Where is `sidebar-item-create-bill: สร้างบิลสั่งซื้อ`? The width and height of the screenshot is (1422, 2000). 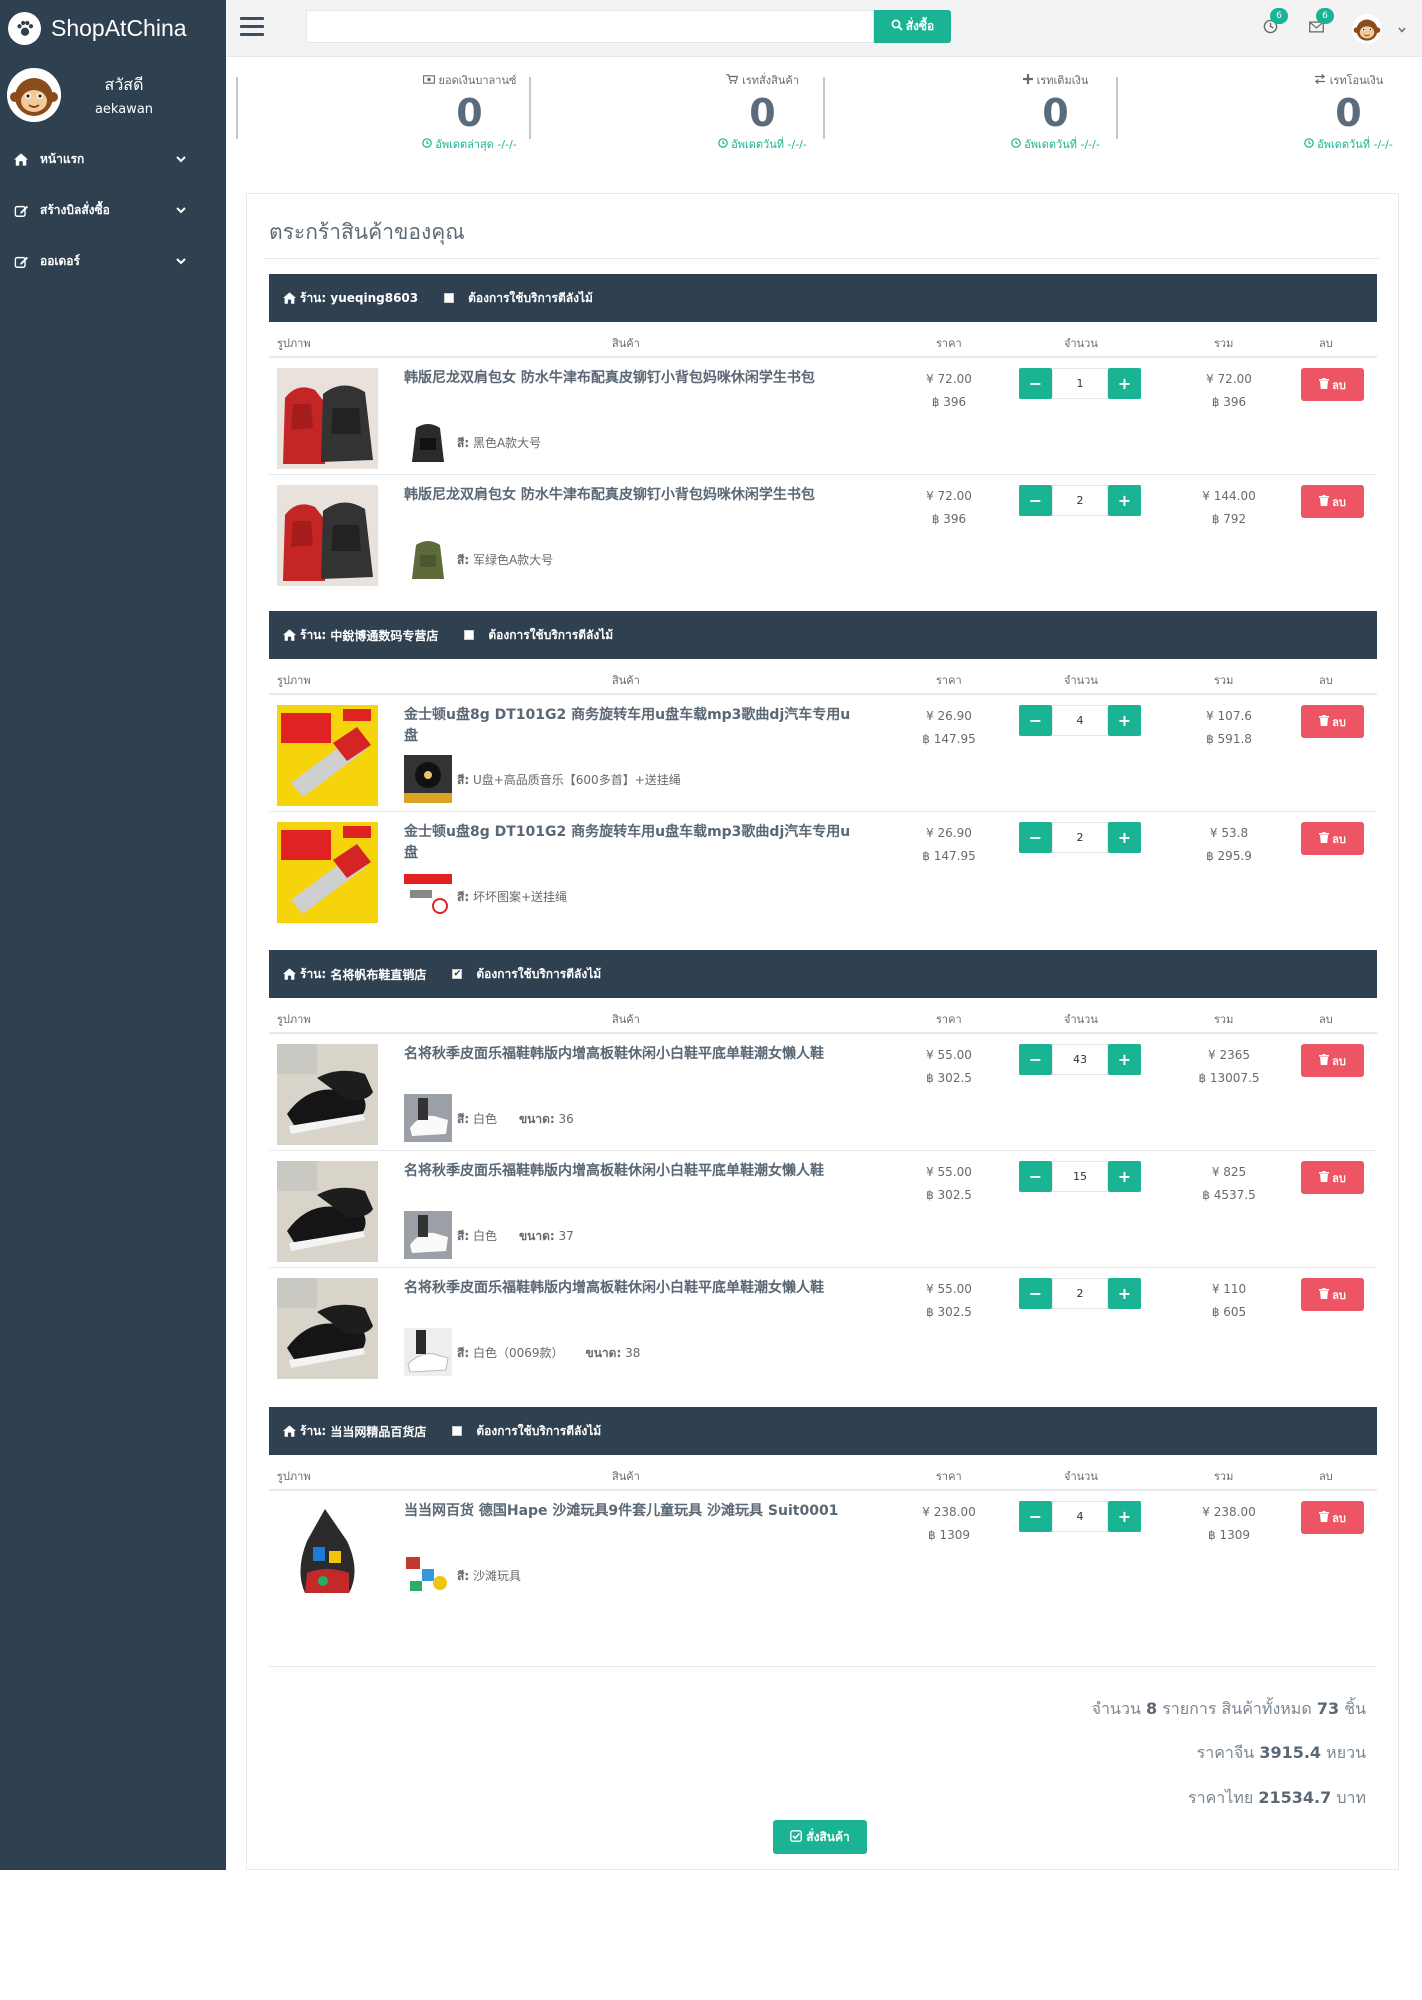
sidebar-item-create-bill: สร้างบิลสั่งซื้อ is located at coordinates (113, 210).